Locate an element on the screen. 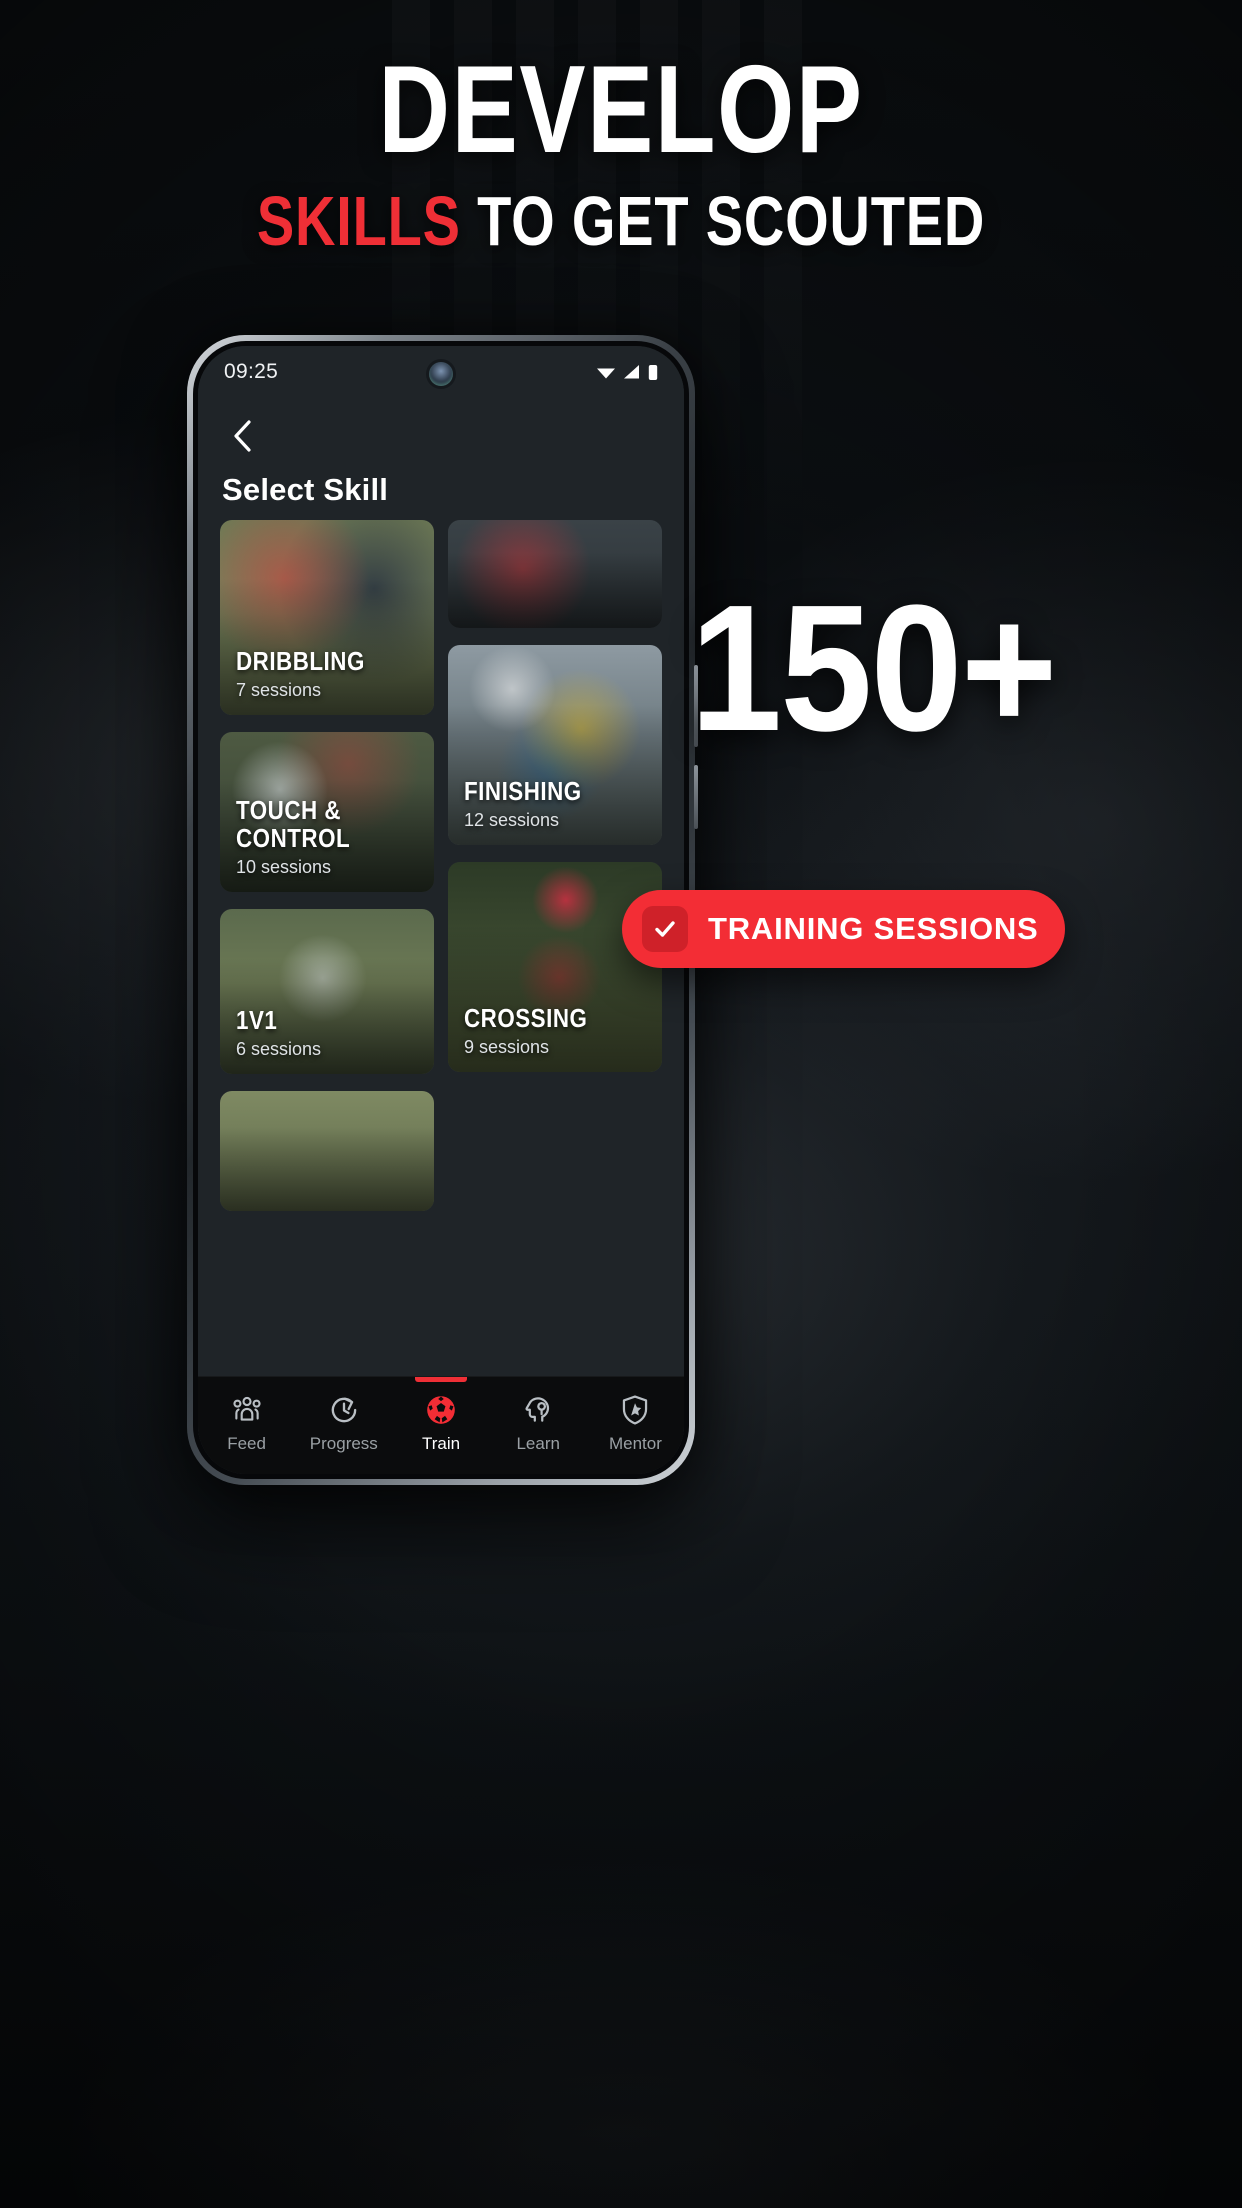  skill-card-title: TOUCH & CONTROL is located at coordinates (293, 824).